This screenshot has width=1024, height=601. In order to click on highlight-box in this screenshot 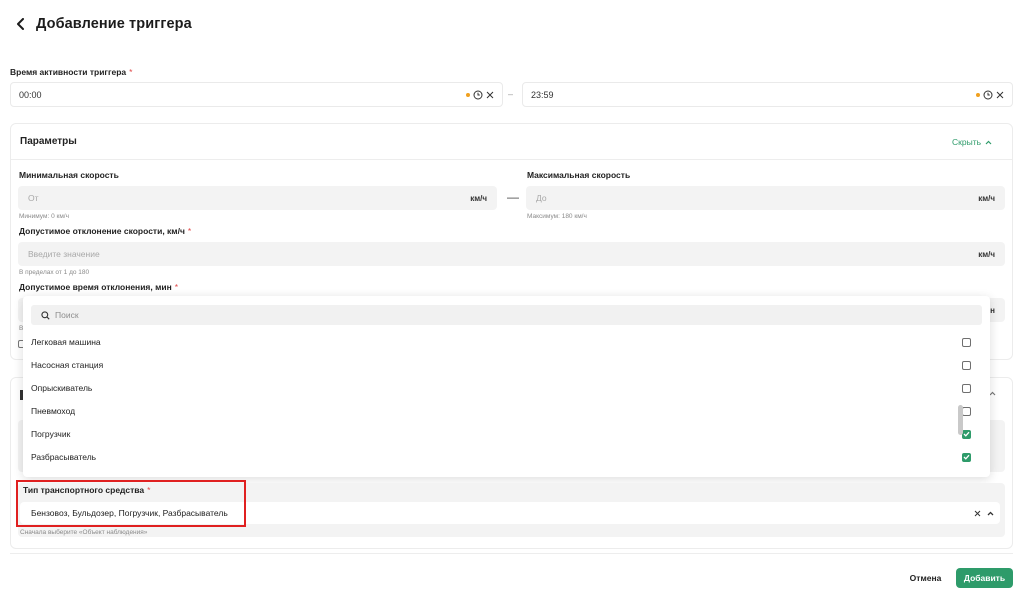, I will do `click(131, 503)`.